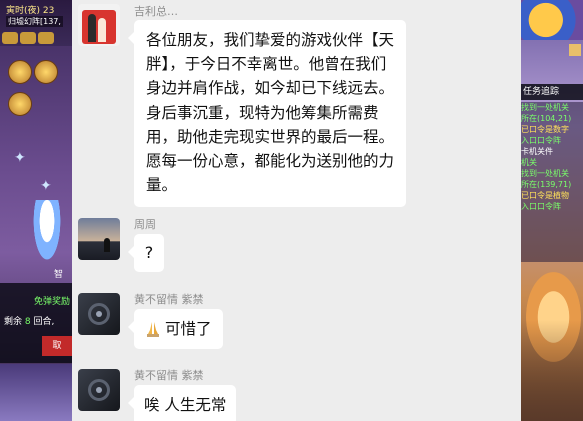 This screenshot has width=583, height=421. I want to click on bag-icon, so click(46, 38).